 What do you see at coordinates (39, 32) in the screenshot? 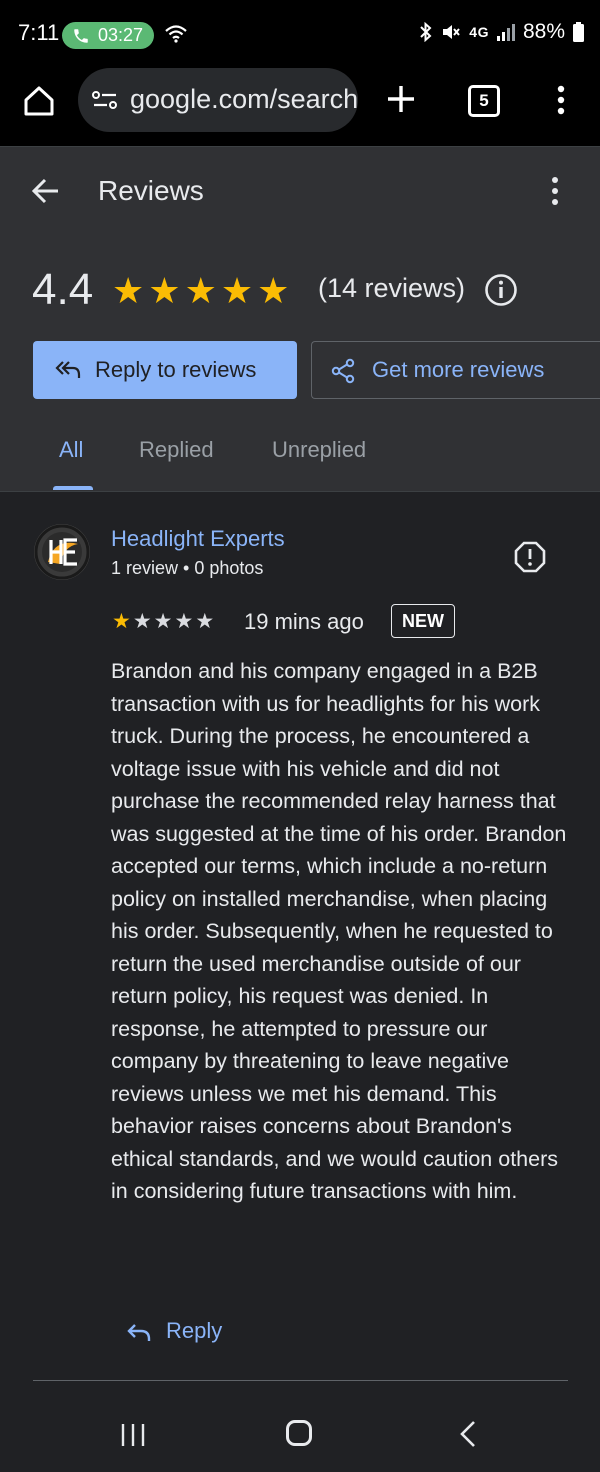
I see `status-time: 7:11` at bounding box center [39, 32].